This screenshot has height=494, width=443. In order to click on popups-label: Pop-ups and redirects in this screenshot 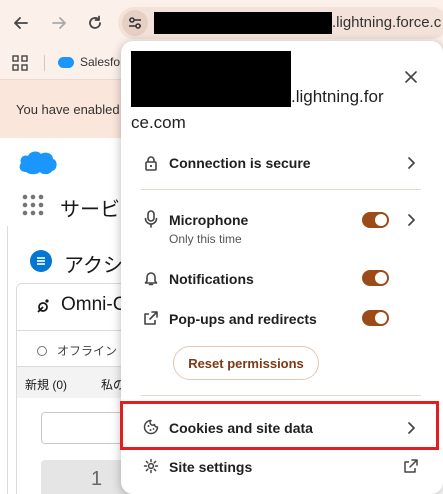, I will do `click(243, 319)`.